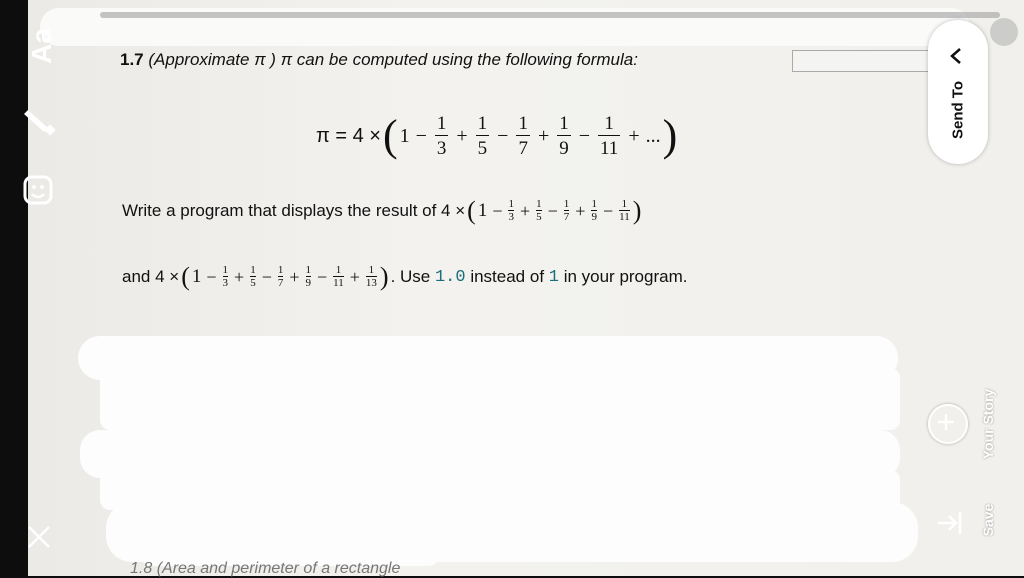 The height and width of the screenshot is (578, 1024). I want to click on formula-term: 1, so click(404, 135).